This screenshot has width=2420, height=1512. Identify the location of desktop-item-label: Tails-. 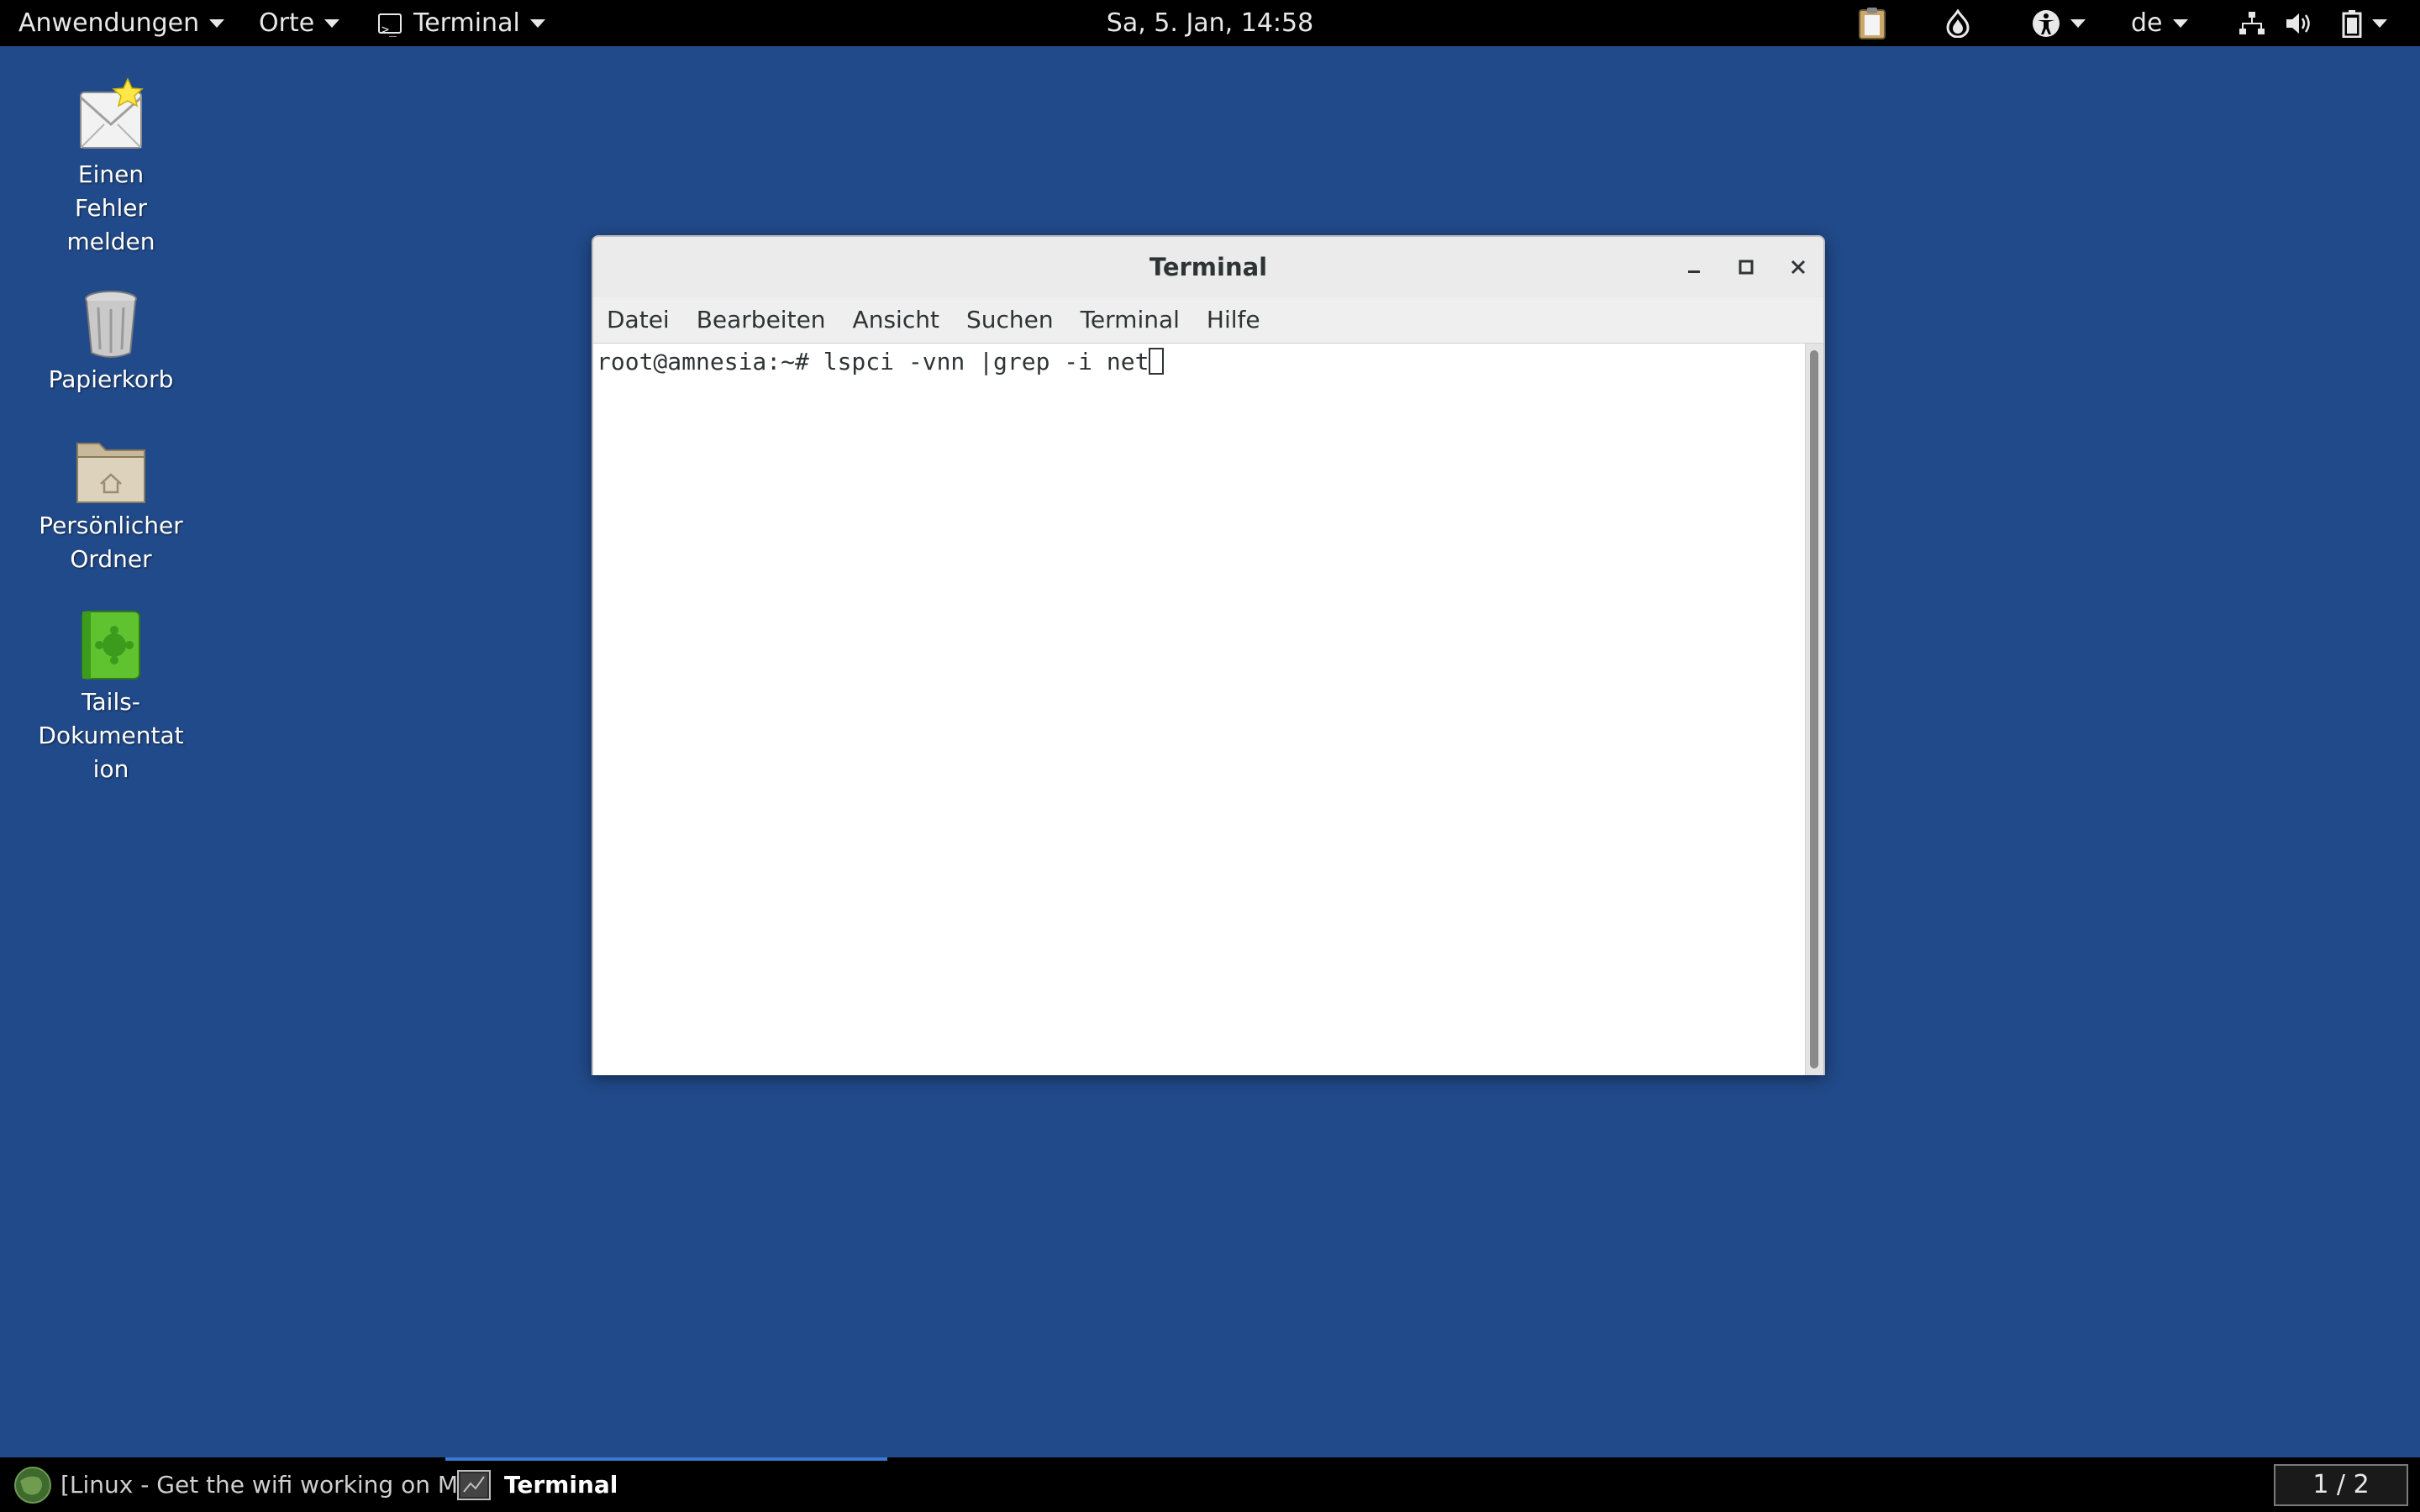
(111, 702).